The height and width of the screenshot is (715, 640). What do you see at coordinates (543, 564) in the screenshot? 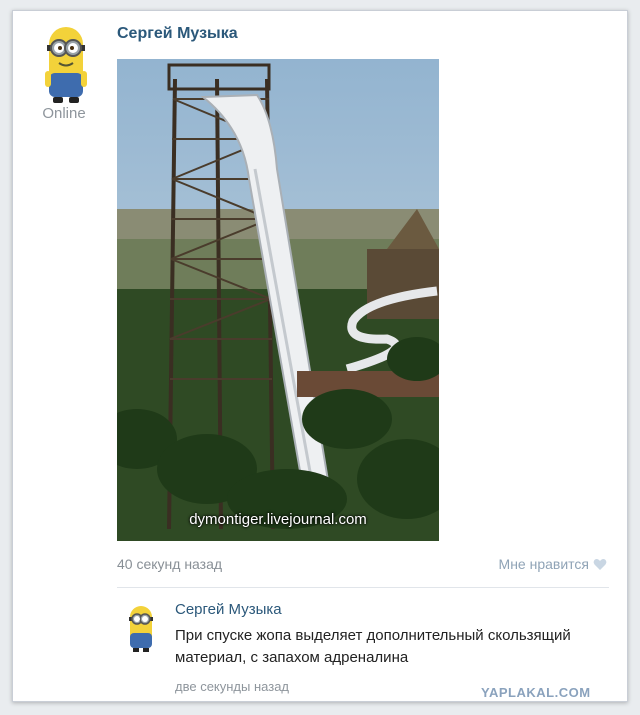
I see `like-label: Мне нравится` at bounding box center [543, 564].